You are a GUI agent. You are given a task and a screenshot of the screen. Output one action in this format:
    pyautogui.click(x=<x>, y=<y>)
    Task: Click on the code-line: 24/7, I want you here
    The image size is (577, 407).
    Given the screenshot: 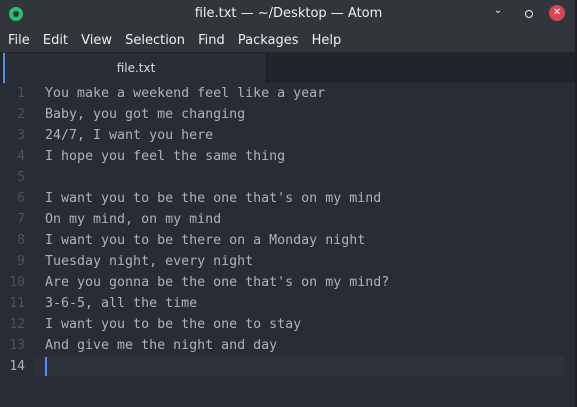 What is the action you would take?
    pyautogui.click(x=129, y=135)
    